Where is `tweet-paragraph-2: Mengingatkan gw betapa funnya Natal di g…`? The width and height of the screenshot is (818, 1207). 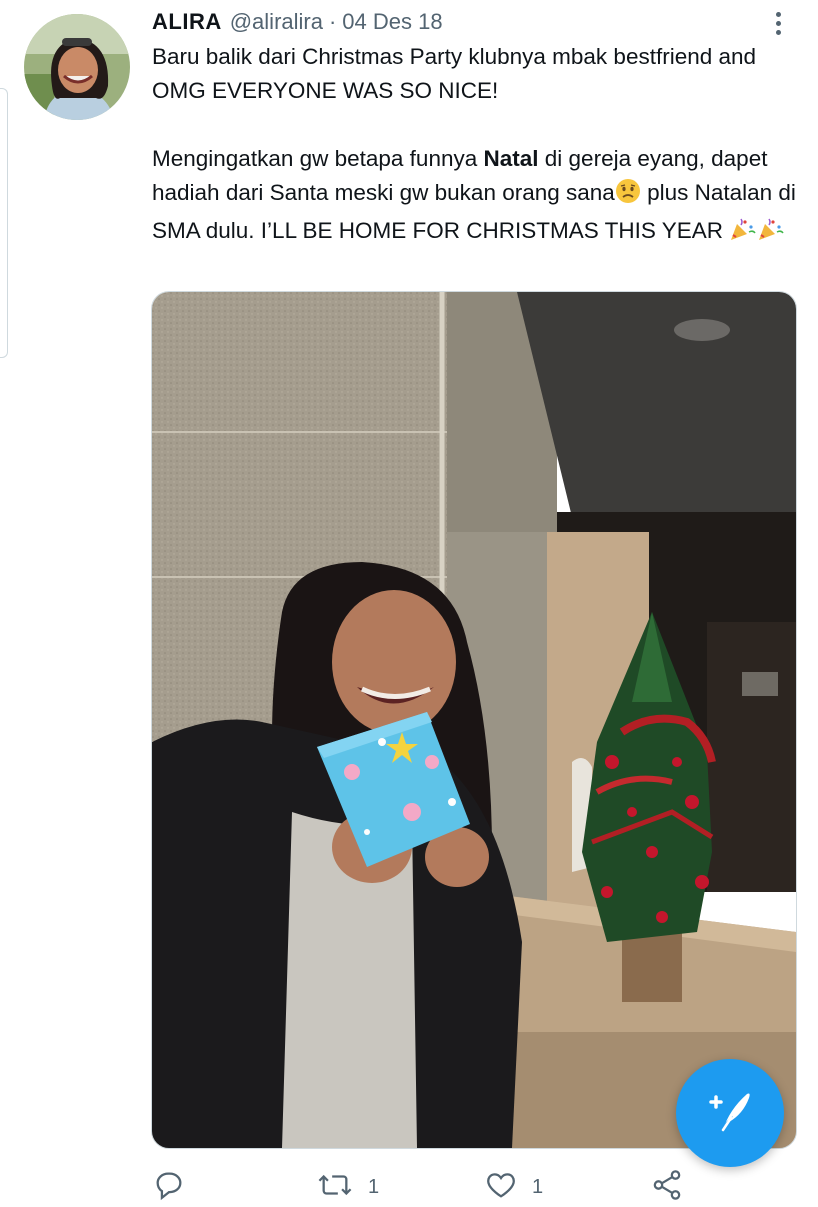 tweet-paragraph-2: Mengingatkan gw betapa funnya Natal di g… is located at coordinates (477, 197).